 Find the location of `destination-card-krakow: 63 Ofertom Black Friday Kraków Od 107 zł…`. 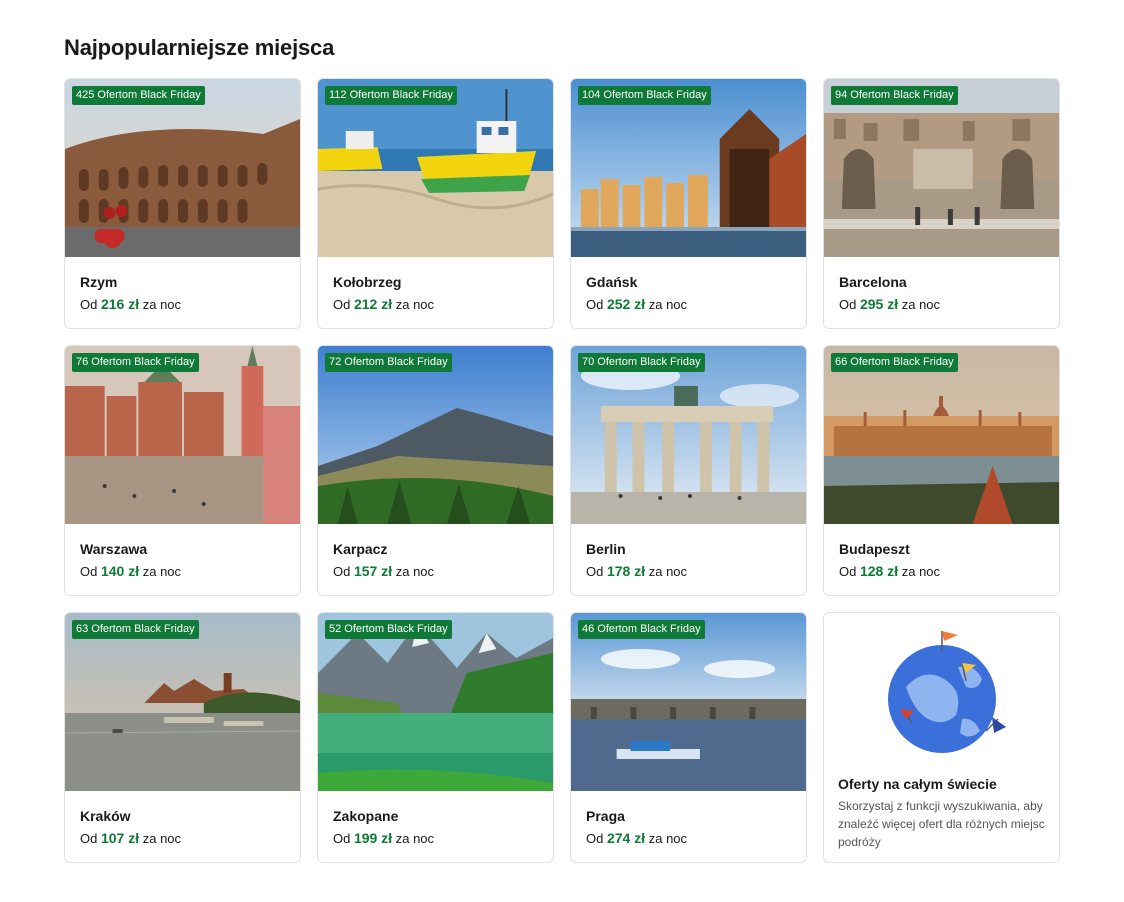

destination-card-krakow: 63 Ofertom Black Friday Kraków Od 107 zł… is located at coordinates (182, 737).